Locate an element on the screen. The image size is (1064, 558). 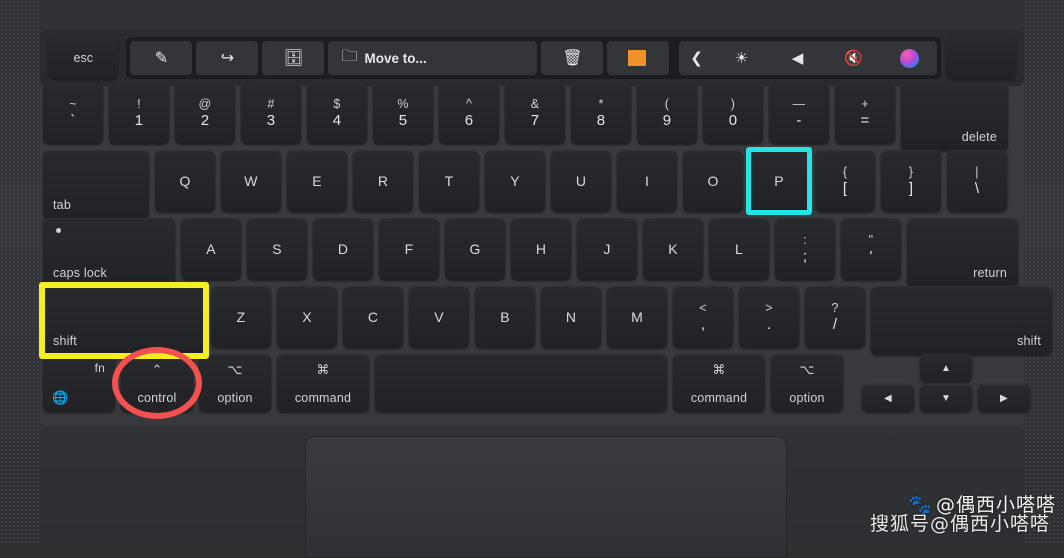
key-d: D is located at coordinates (343, 249).